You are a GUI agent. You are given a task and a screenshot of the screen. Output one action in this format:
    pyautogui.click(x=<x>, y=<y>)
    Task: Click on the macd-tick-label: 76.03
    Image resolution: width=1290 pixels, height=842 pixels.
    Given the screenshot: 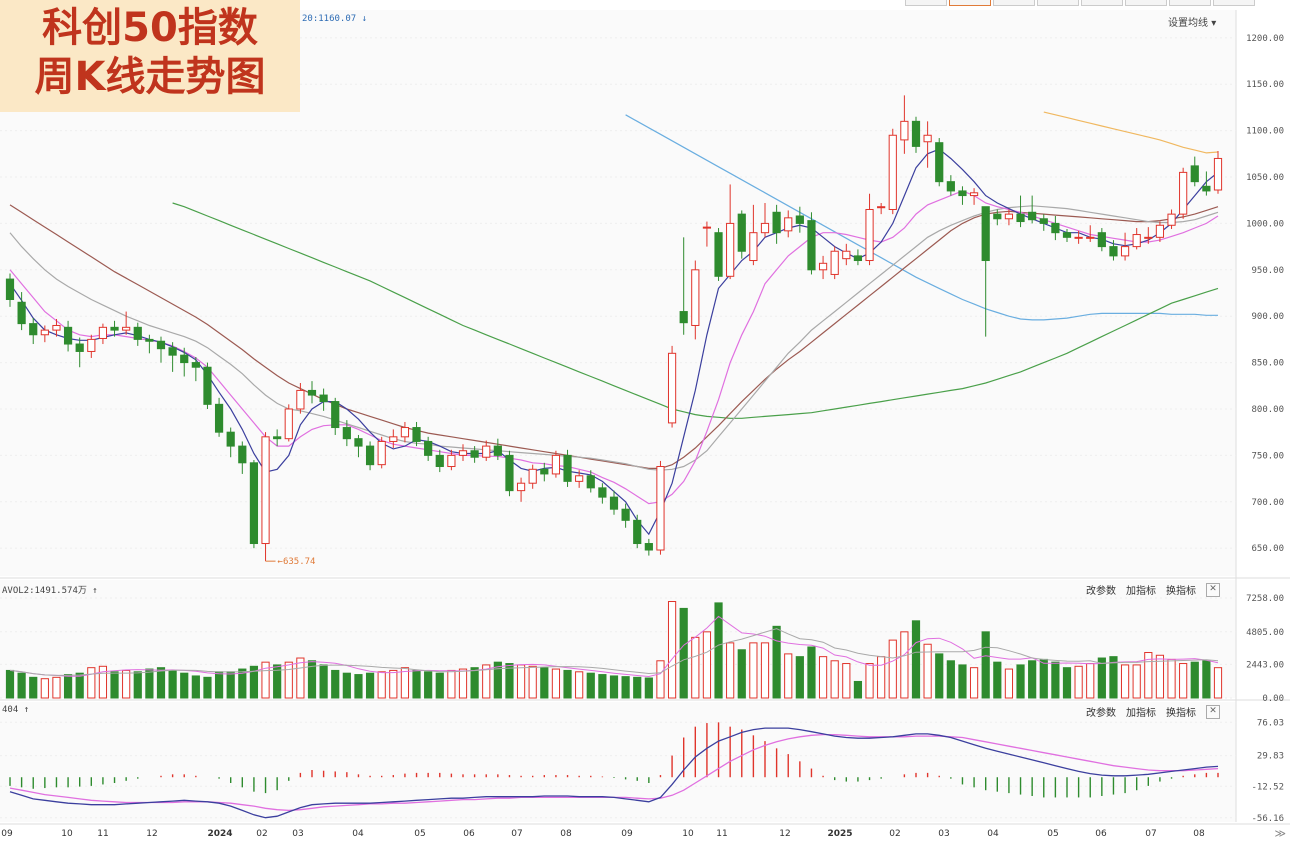 What is the action you would take?
    pyautogui.click(x=1270, y=723)
    